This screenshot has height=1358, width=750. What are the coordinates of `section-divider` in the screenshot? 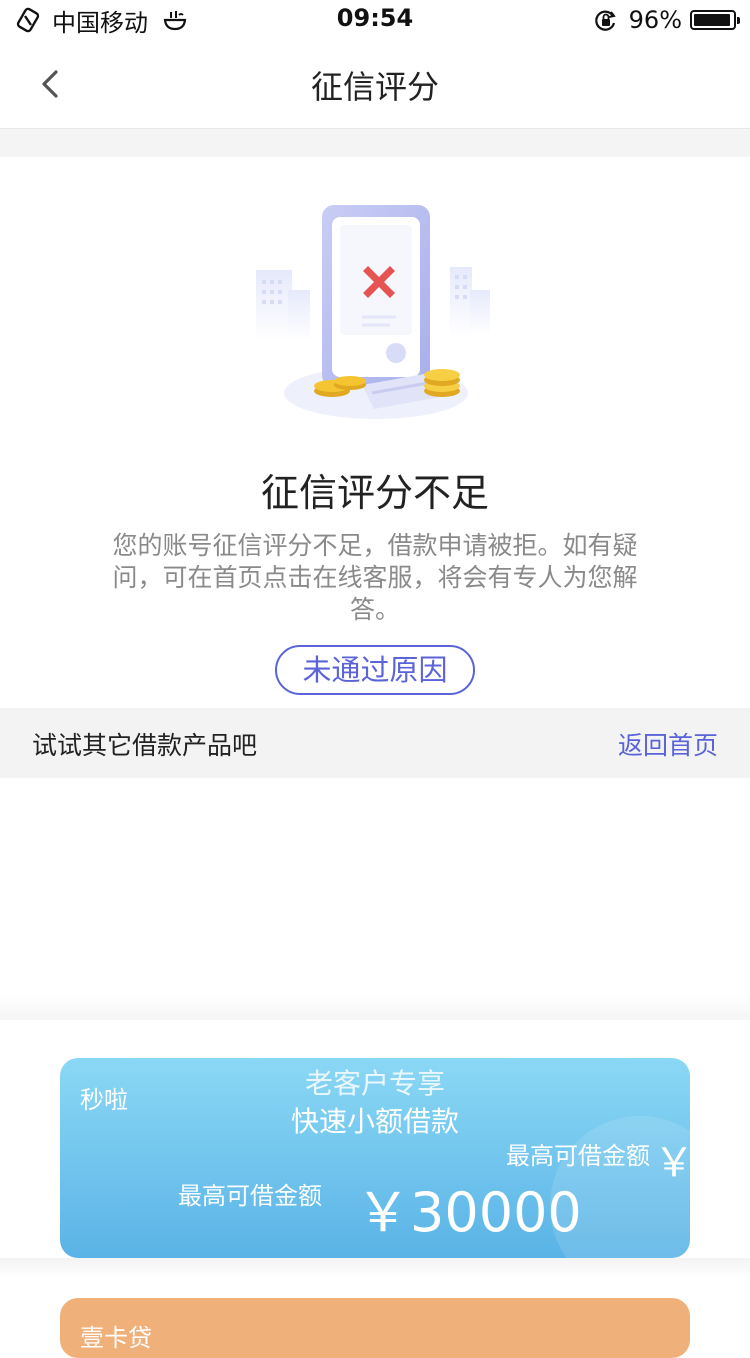 It's located at (375, 1007).